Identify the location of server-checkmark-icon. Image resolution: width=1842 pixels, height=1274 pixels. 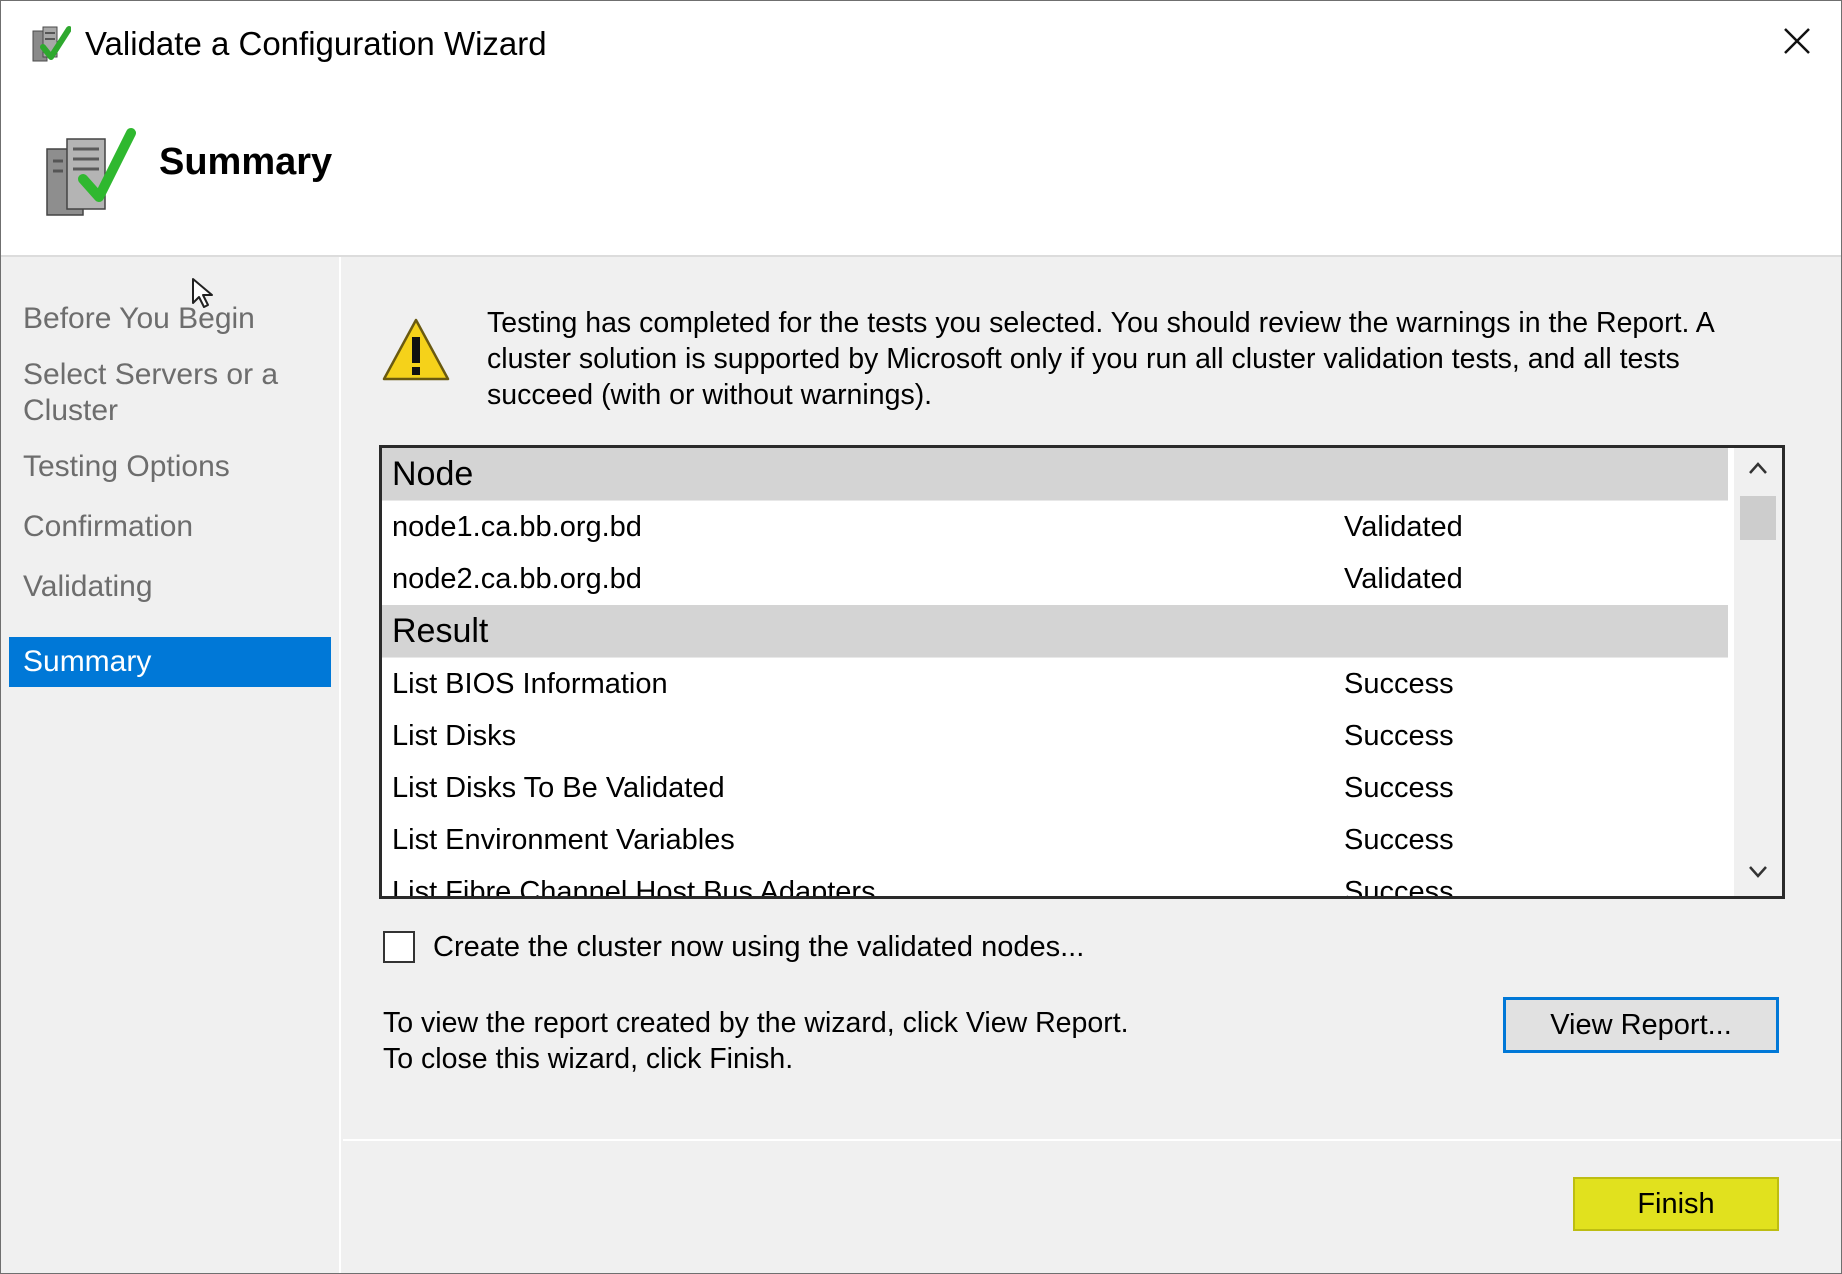
(91, 175).